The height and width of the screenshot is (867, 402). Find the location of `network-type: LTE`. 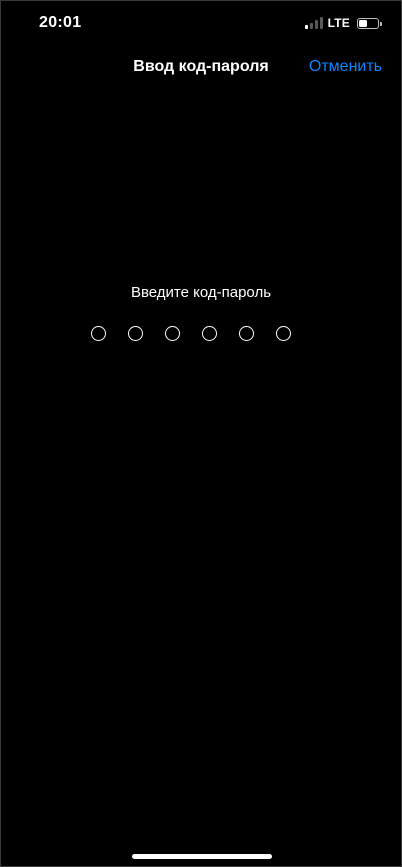

network-type: LTE is located at coordinates (338, 23).